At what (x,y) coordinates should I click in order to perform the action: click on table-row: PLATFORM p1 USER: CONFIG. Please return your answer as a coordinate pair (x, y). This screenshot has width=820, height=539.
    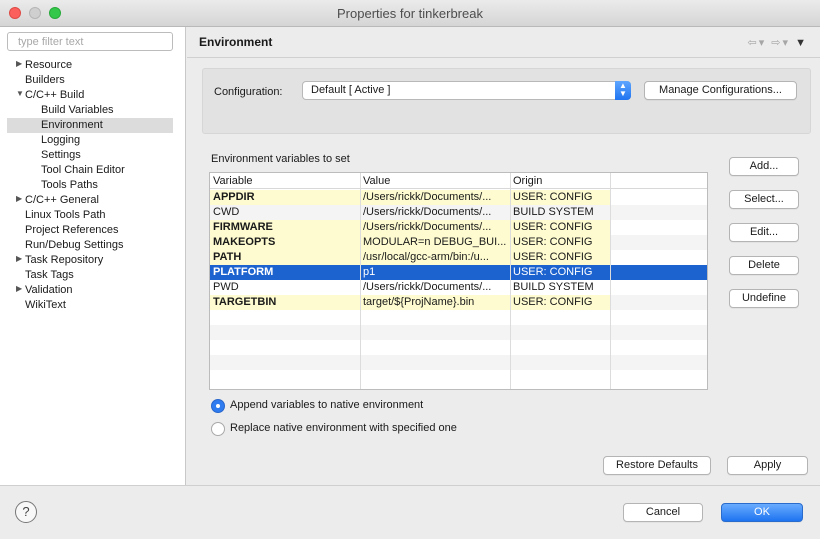
    Looking at the image, I should click on (458, 272).